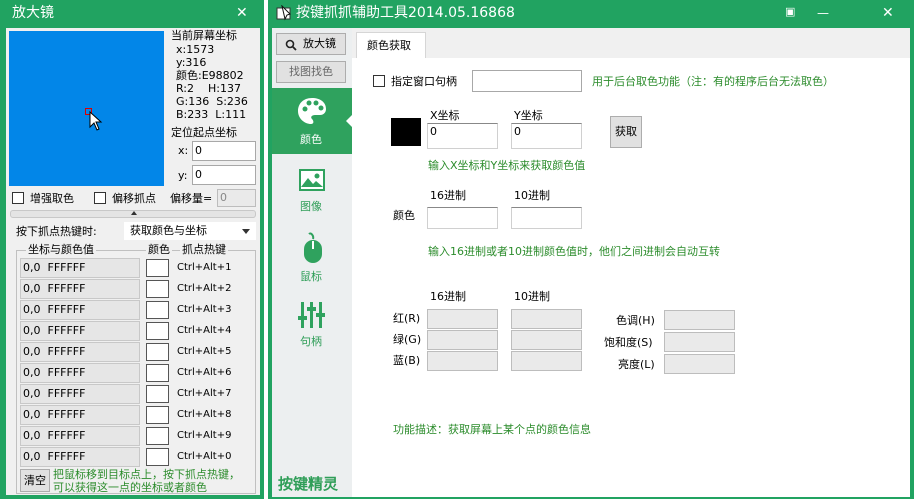 Image resolution: width=914 pixels, height=499 pixels. Describe the element at coordinates (204, 456) in the screenshot. I see `row-hotkey-label: Ctrl+Alt+0` at that location.